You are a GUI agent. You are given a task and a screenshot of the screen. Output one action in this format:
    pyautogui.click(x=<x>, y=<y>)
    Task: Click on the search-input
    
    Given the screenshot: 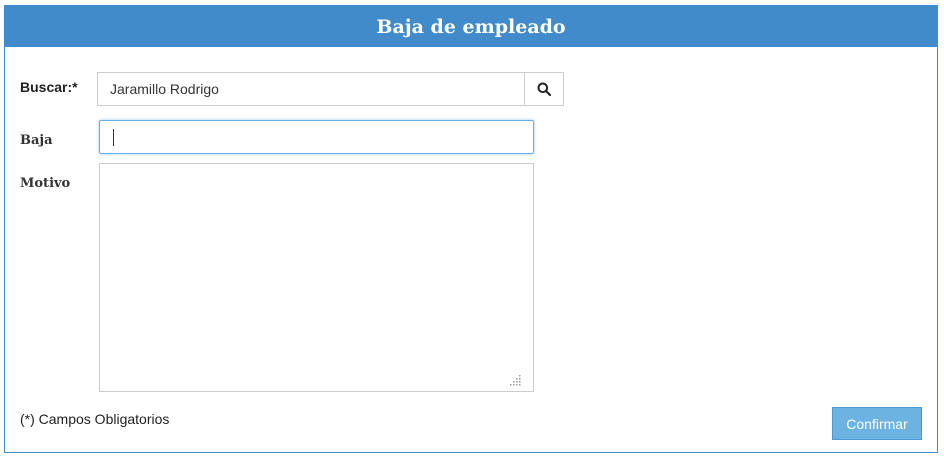 What is the action you would take?
    pyautogui.click(x=311, y=89)
    